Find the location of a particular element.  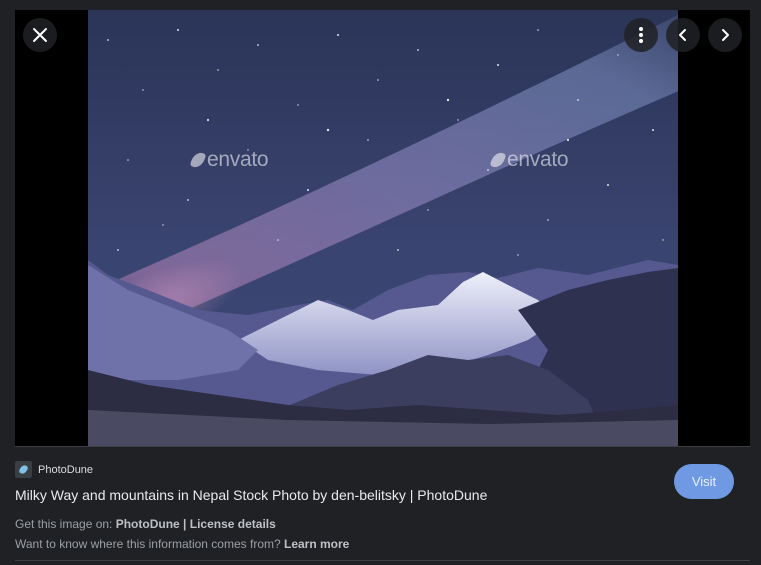

source-name: PhotoDune is located at coordinates (65, 470).